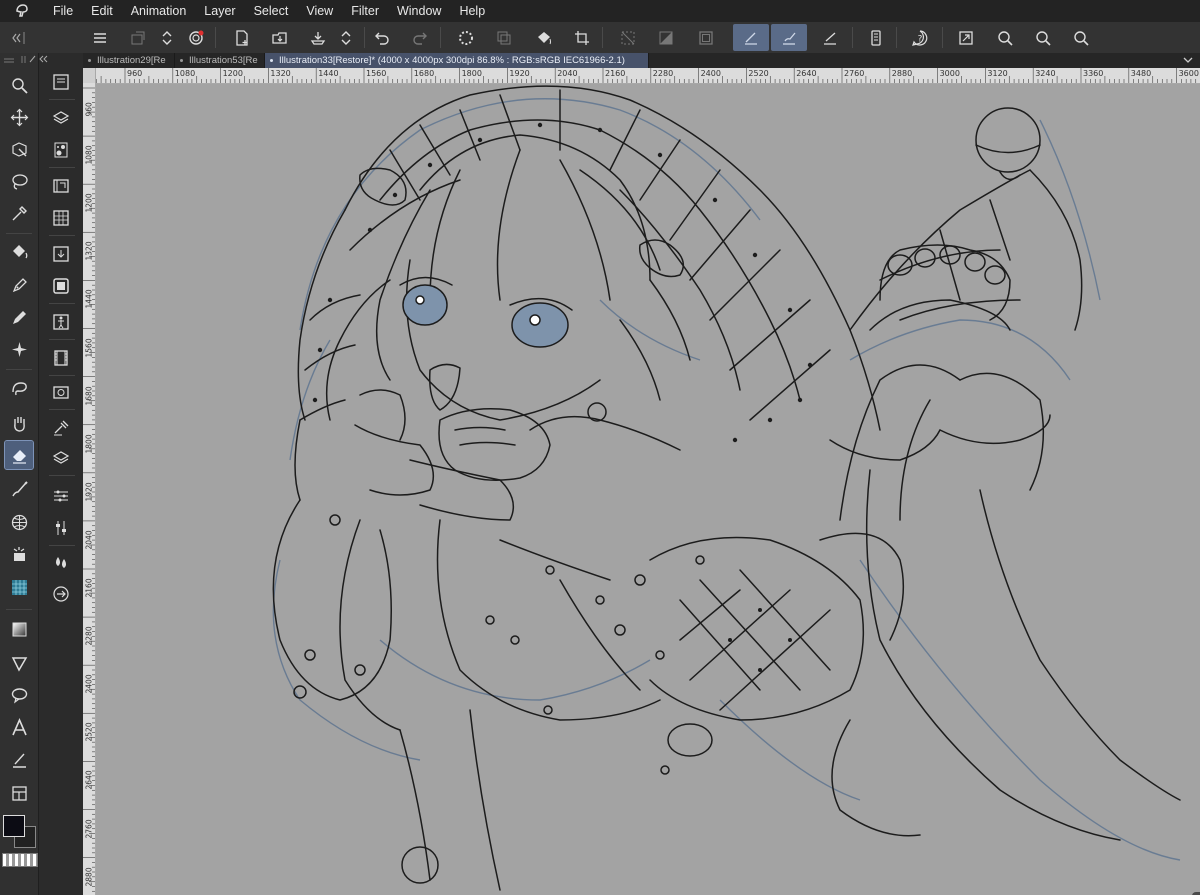  Describe the element at coordinates (19, 554) in the screenshot. I see `dot-tool-icon` at that location.